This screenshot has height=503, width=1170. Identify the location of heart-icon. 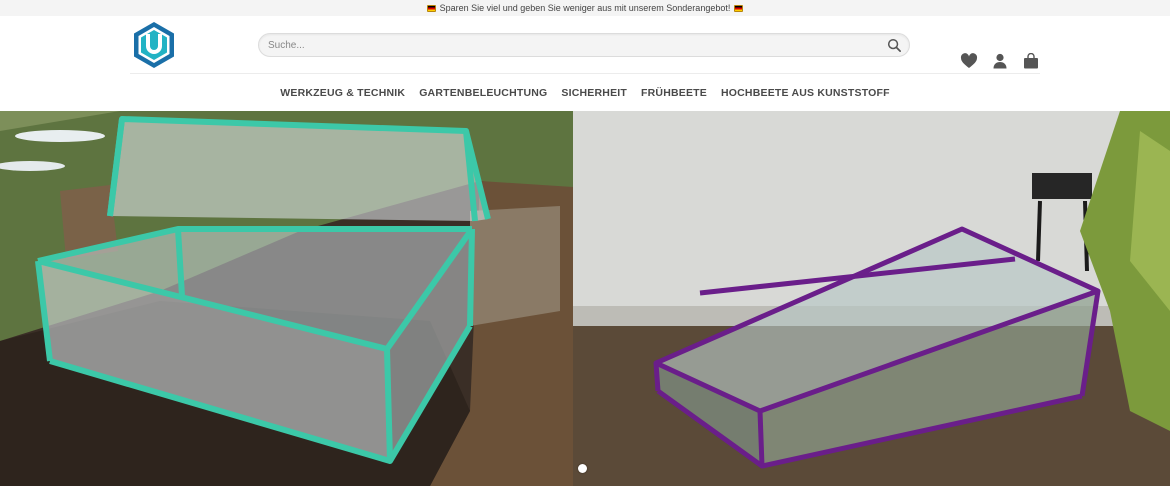
(969, 61).